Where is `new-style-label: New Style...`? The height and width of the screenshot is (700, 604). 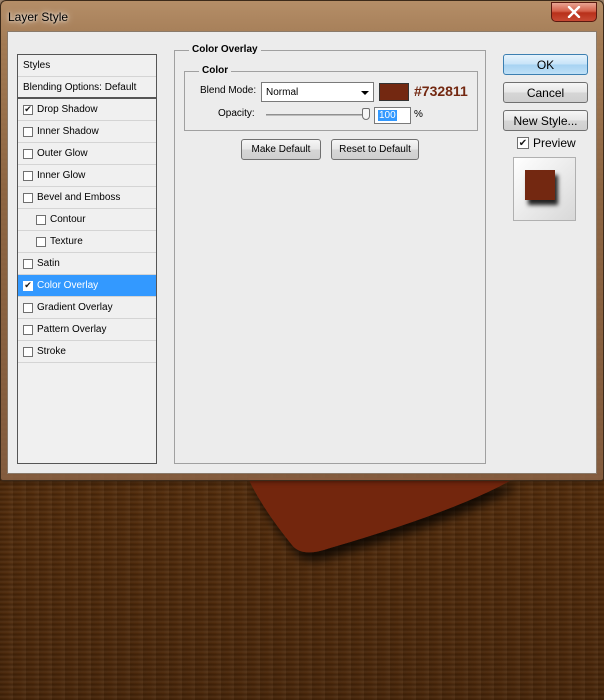
new-style-label: New Style... is located at coordinates (545, 120).